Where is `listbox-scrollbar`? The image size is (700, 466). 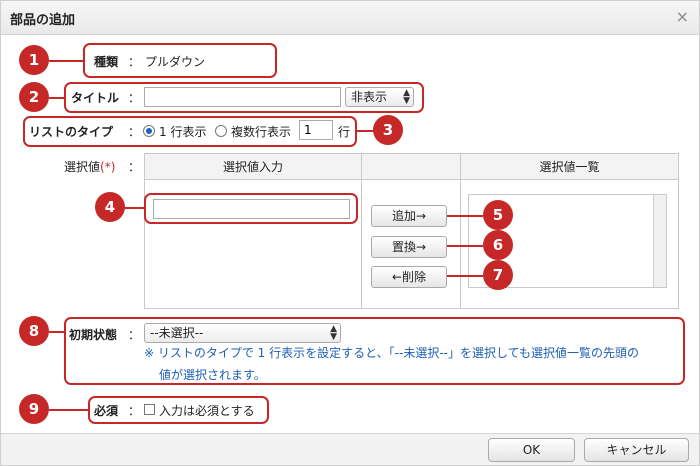 listbox-scrollbar is located at coordinates (659, 241).